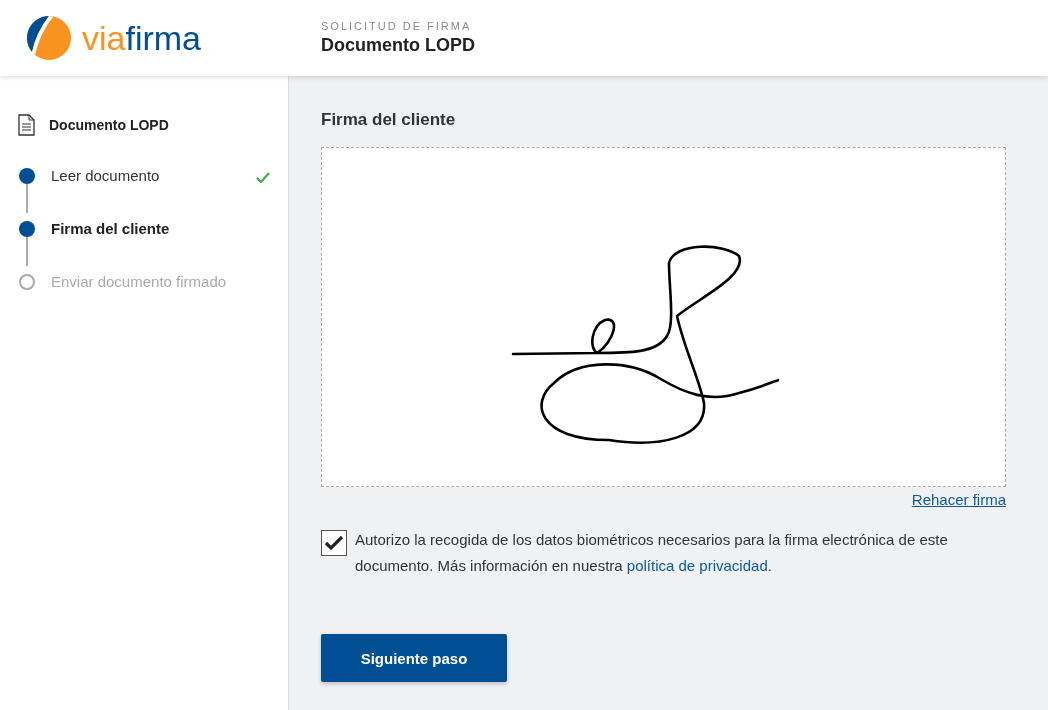  What do you see at coordinates (26, 125) in the screenshot?
I see `document-icon` at bounding box center [26, 125].